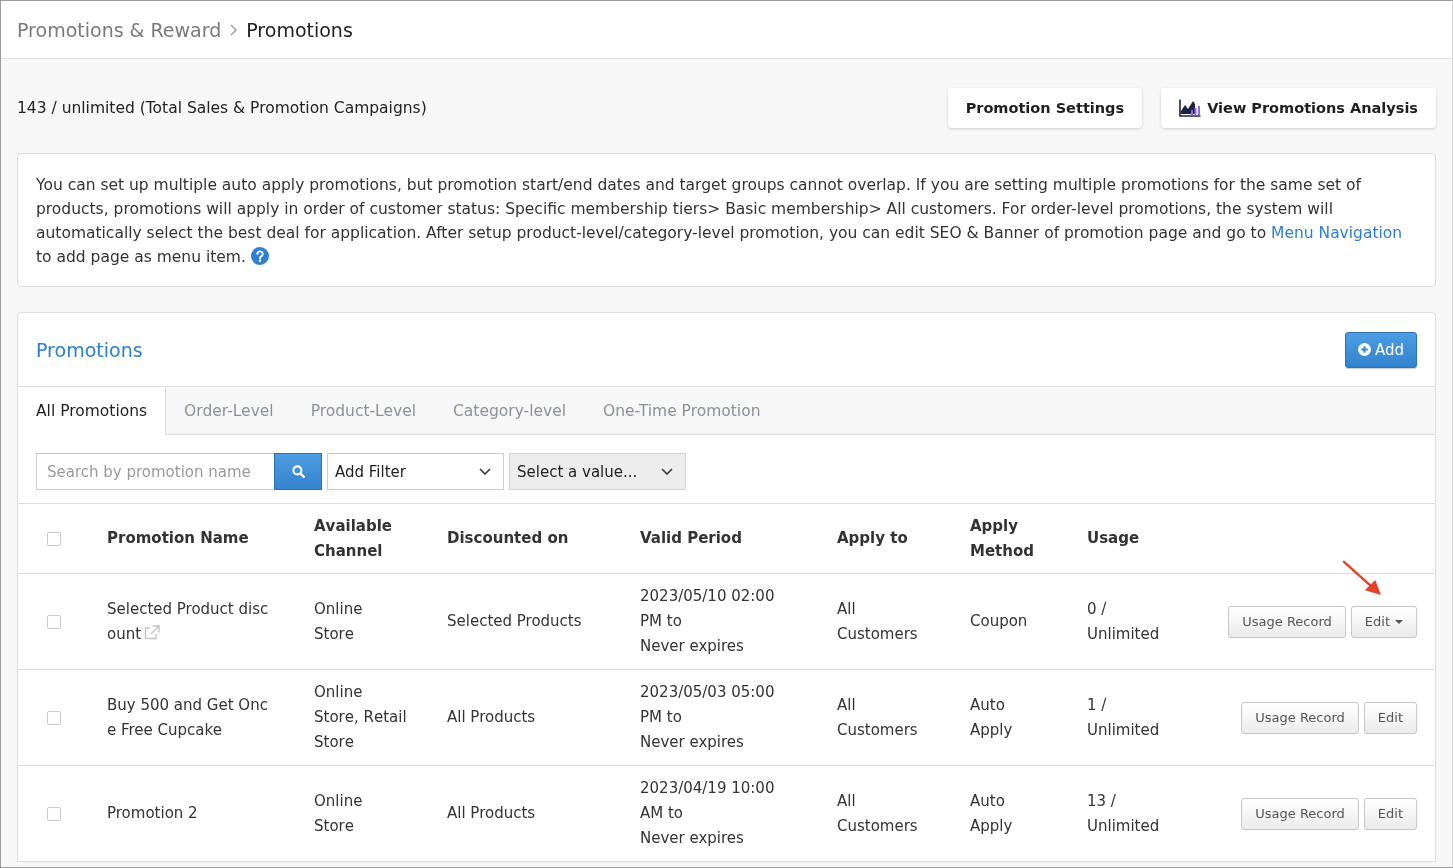 The image size is (1453, 868). What do you see at coordinates (1364, 349) in the screenshot?
I see `plus-circle-icon` at bounding box center [1364, 349].